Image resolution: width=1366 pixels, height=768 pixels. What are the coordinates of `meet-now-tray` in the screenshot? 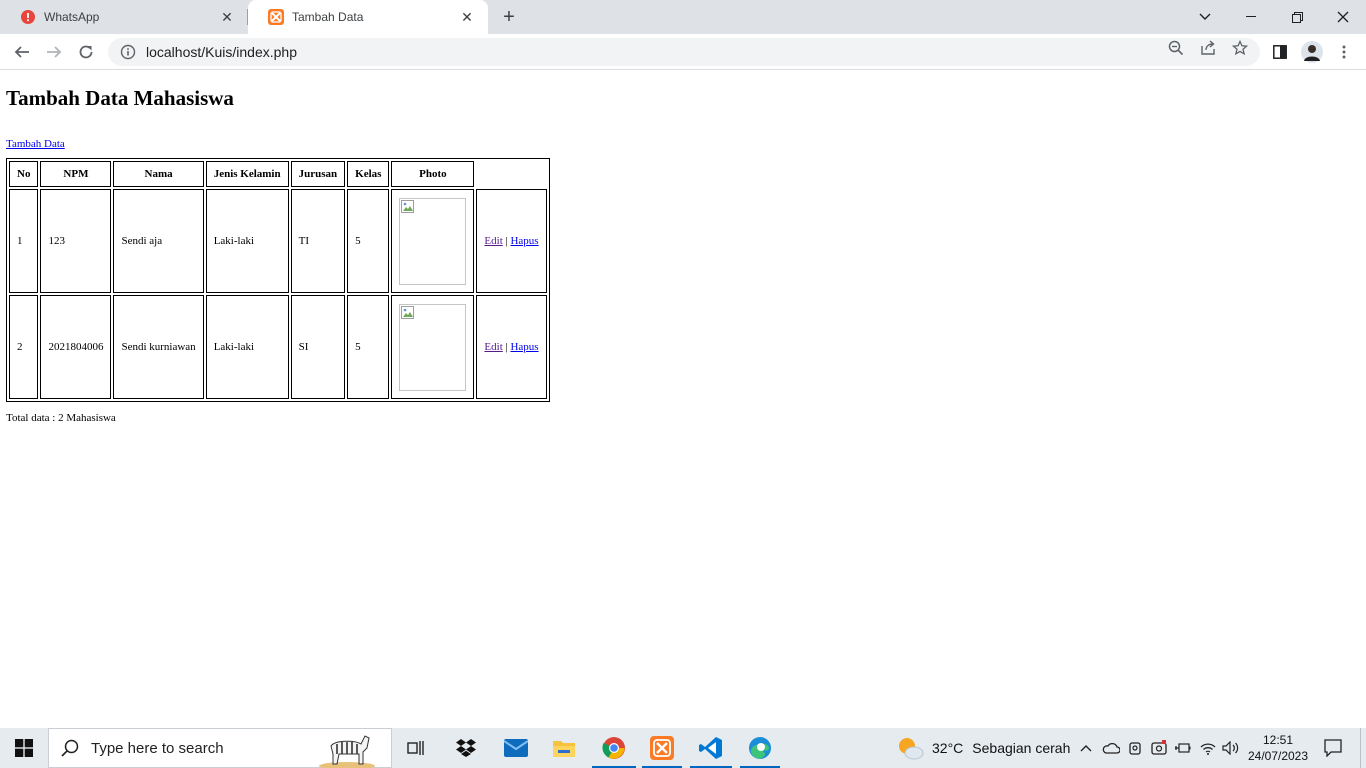 It's located at (1135, 748).